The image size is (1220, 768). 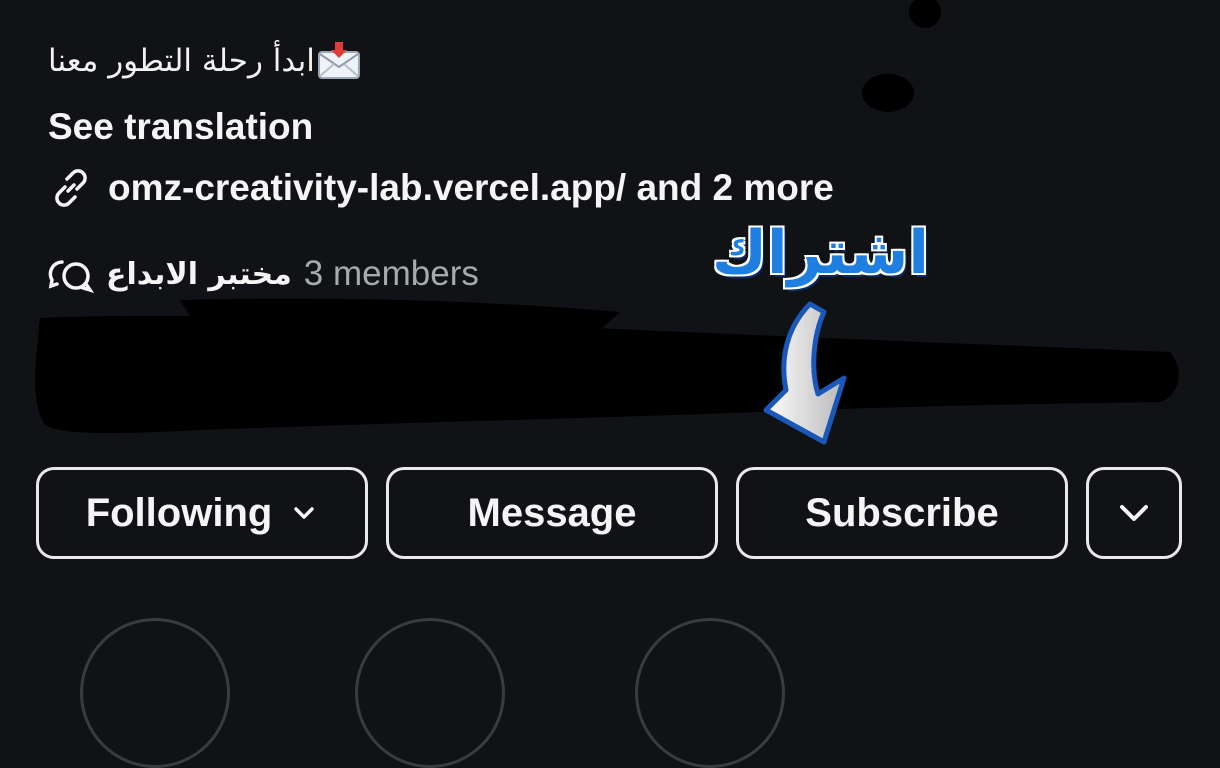 I want to click on annotation-label: اشتراك, so click(x=820, y=253).